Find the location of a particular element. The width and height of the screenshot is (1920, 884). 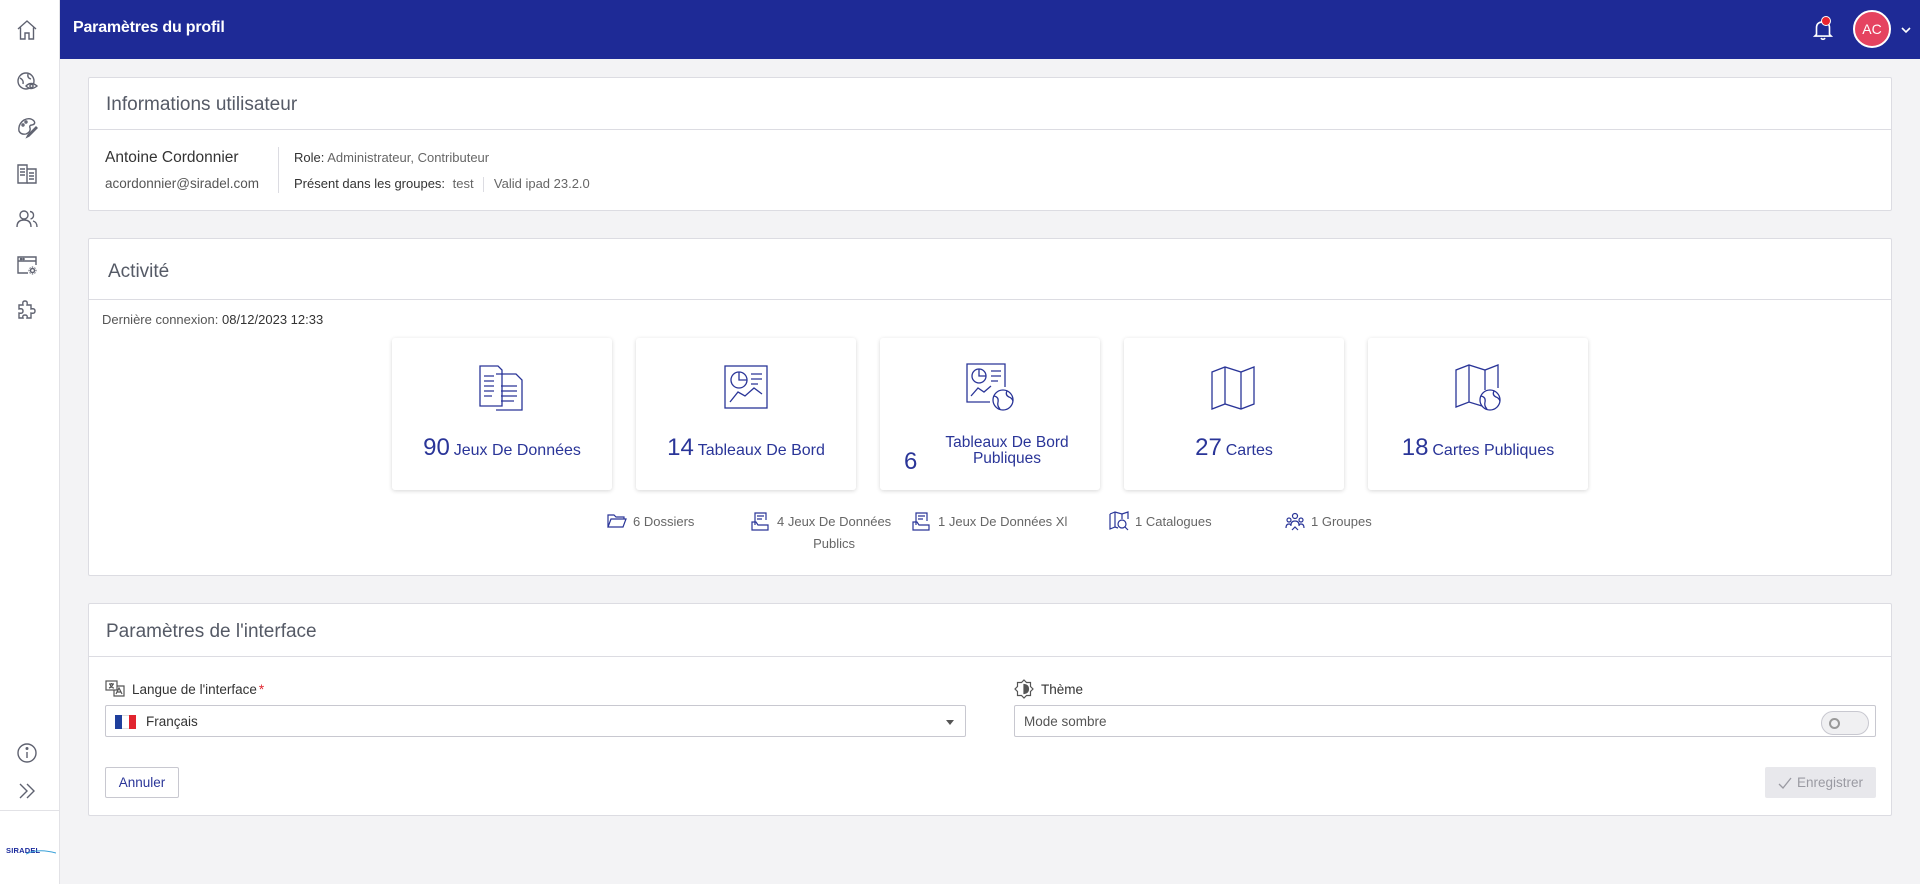

stat-line: 18 Cartes Publiques is located at coordinates (1478, 448).